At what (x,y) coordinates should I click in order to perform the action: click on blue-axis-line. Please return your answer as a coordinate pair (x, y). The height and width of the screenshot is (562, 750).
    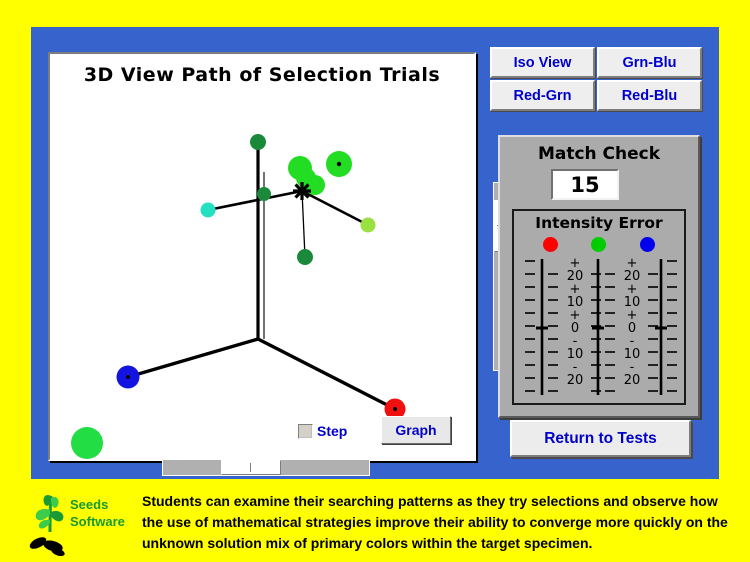
    Looking at the image, I should click on (193, 358).